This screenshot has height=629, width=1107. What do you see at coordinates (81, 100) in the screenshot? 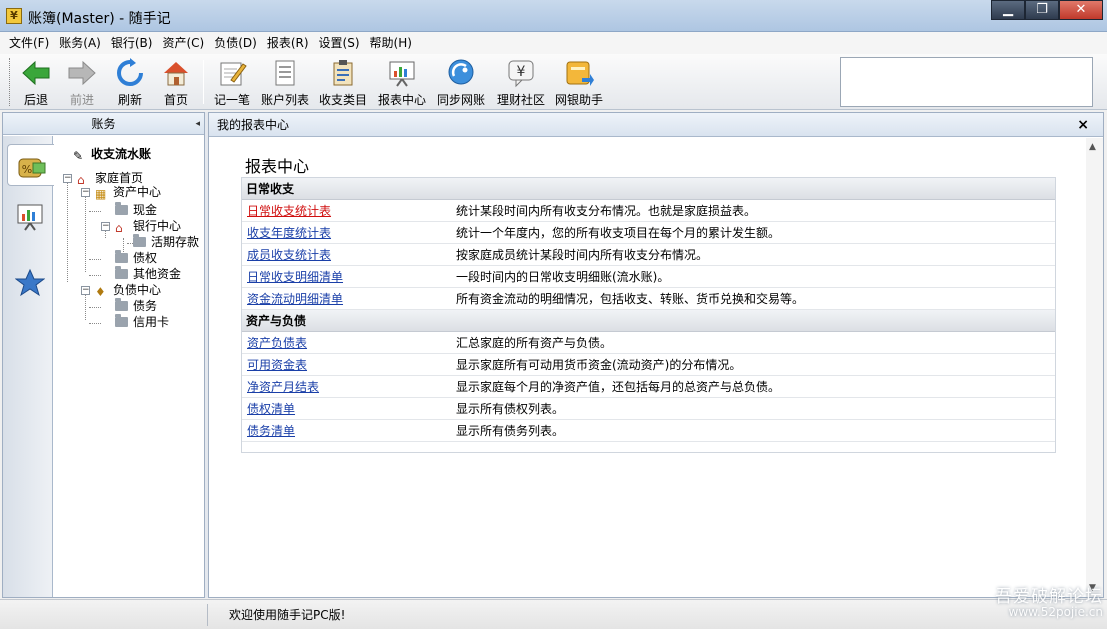
I see `forward-label: 前进` at bounding box center [81, 100].